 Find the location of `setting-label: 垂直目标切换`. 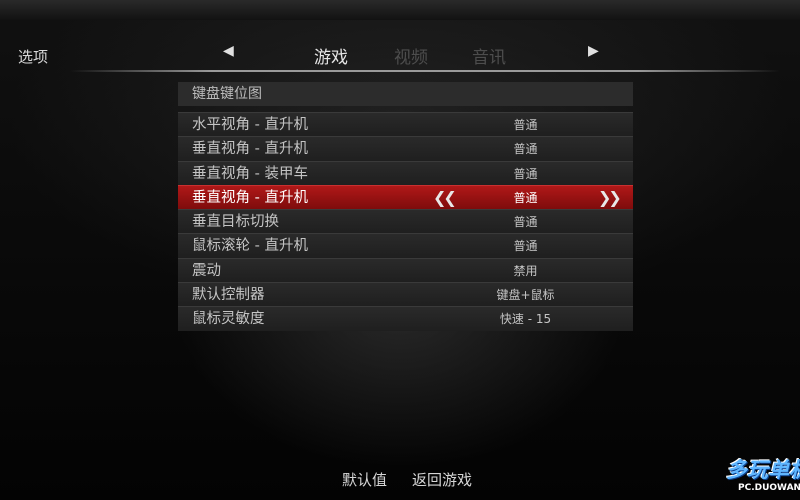

setting-label: 垂直目标切换 is located at coordinates (235, 222).